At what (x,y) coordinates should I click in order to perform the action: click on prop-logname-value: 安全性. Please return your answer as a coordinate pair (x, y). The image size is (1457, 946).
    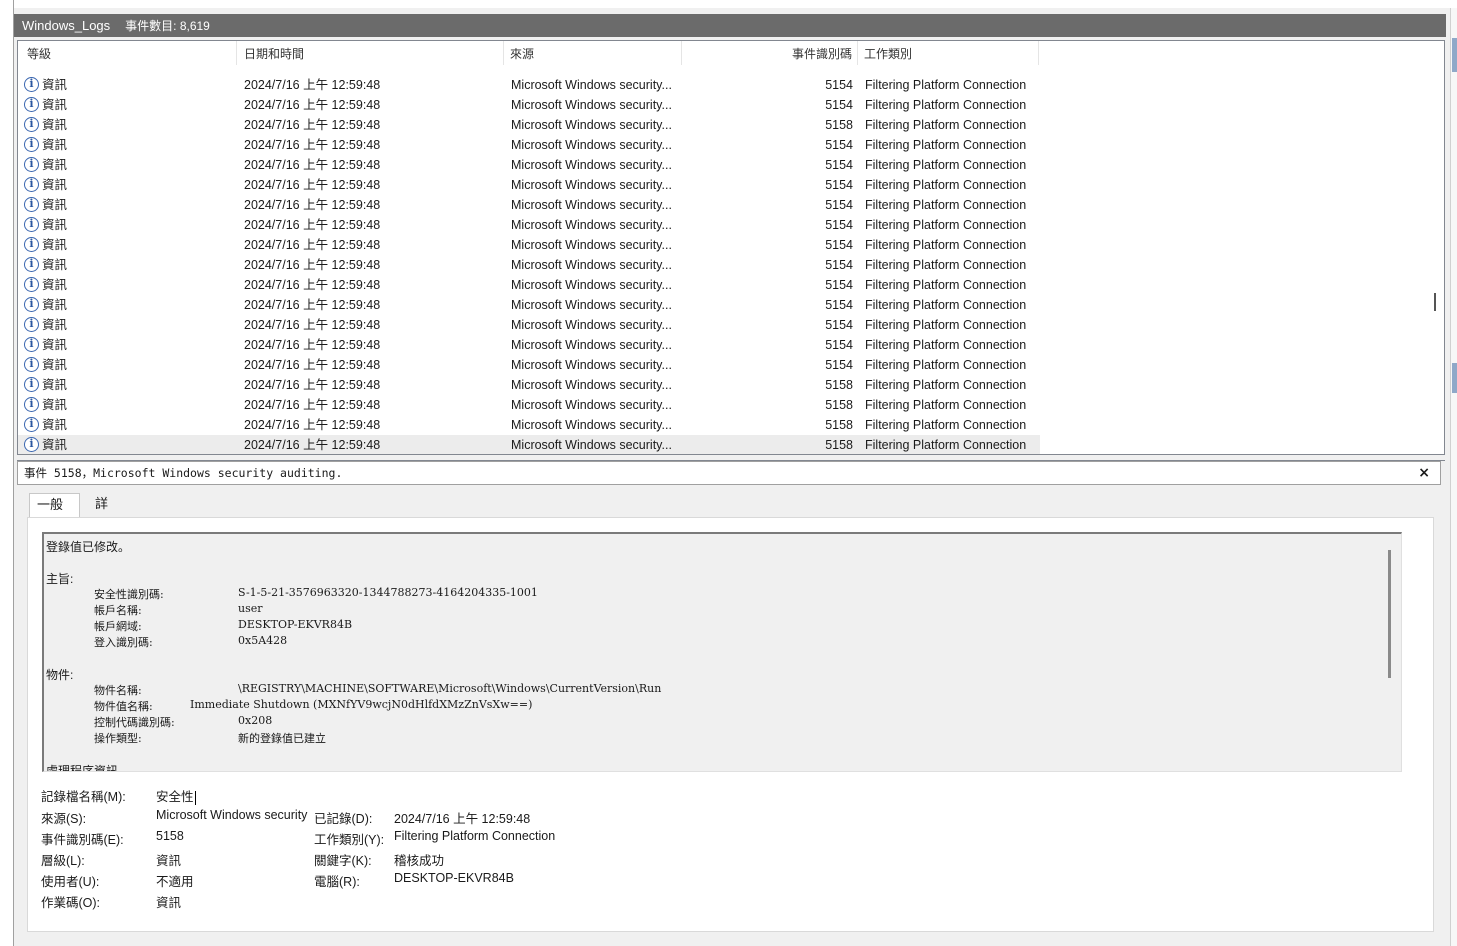
    Looking at the image, I should click on (176, 795).